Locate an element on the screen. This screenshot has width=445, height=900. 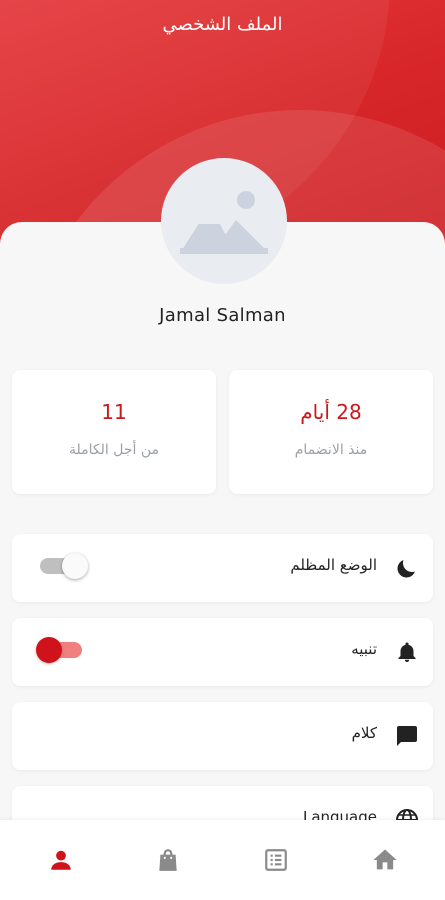
dark-mode-toggle is located at coordinates (64, 566).